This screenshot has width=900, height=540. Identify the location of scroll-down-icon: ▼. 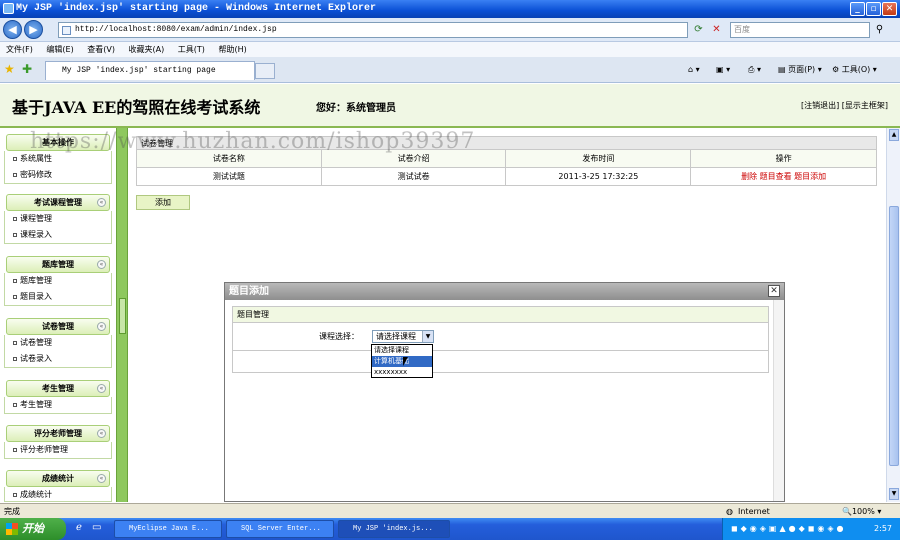
(894, 494).